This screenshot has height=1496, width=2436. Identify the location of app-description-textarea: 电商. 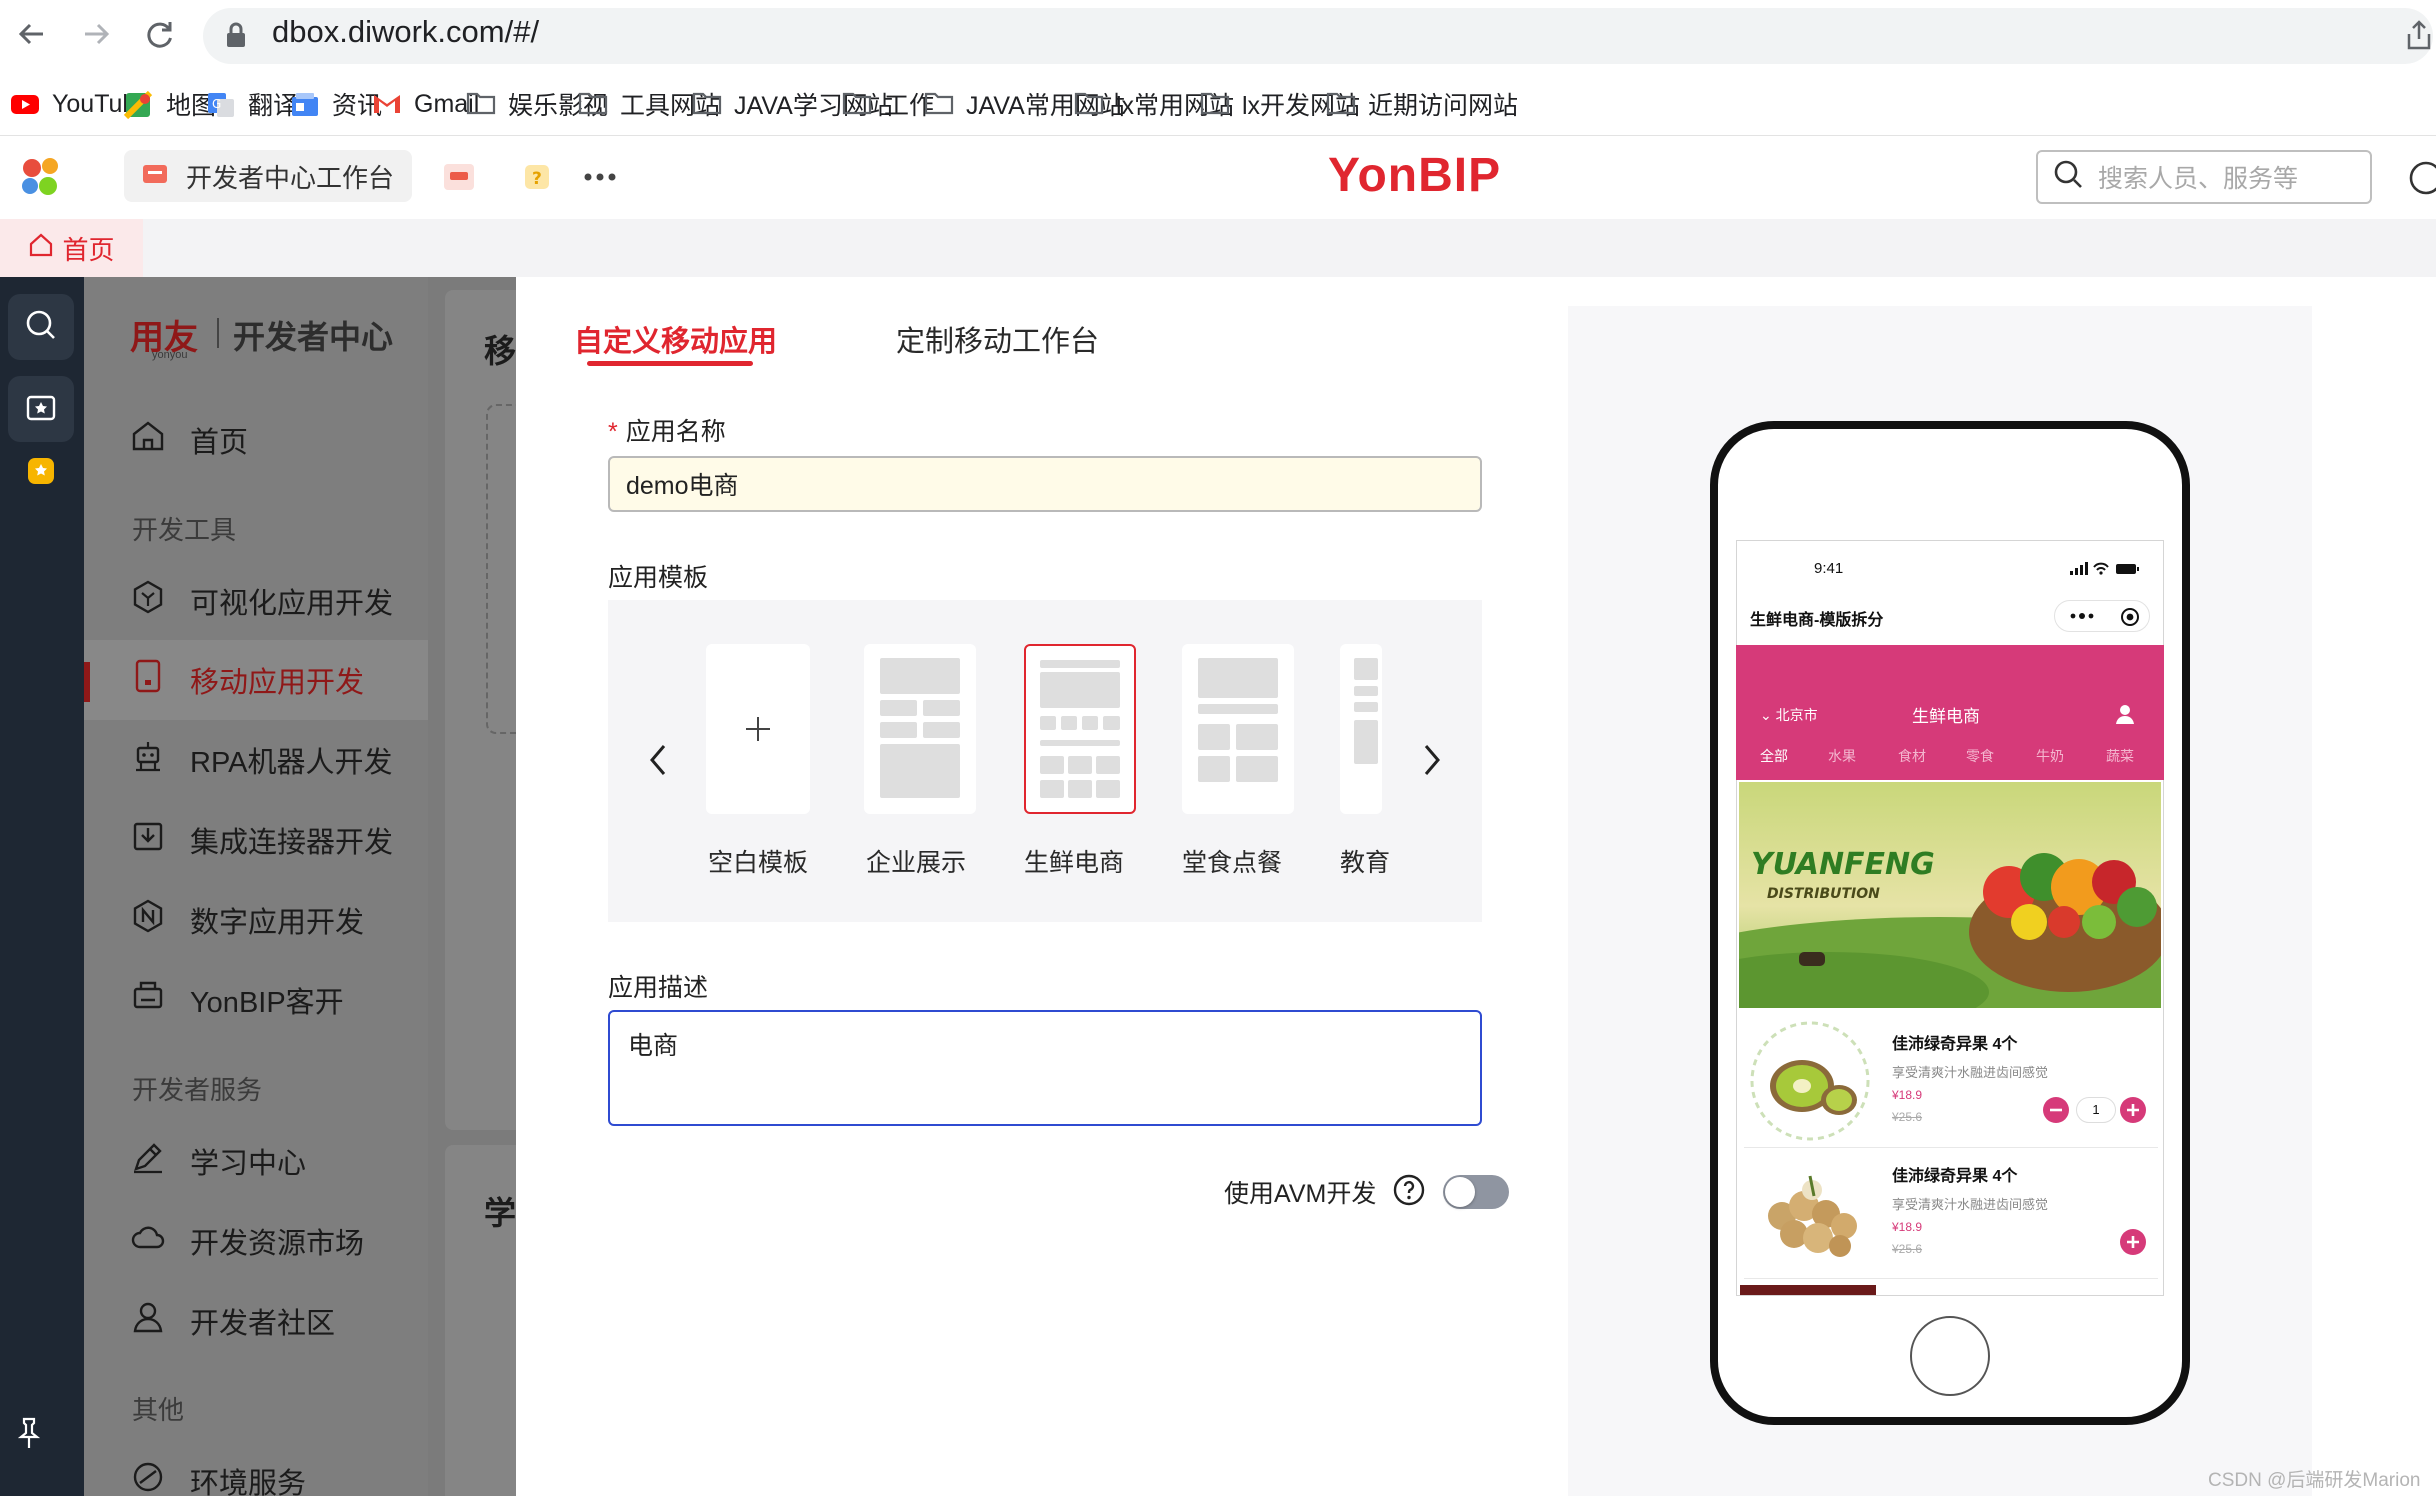
(1045, 1068).